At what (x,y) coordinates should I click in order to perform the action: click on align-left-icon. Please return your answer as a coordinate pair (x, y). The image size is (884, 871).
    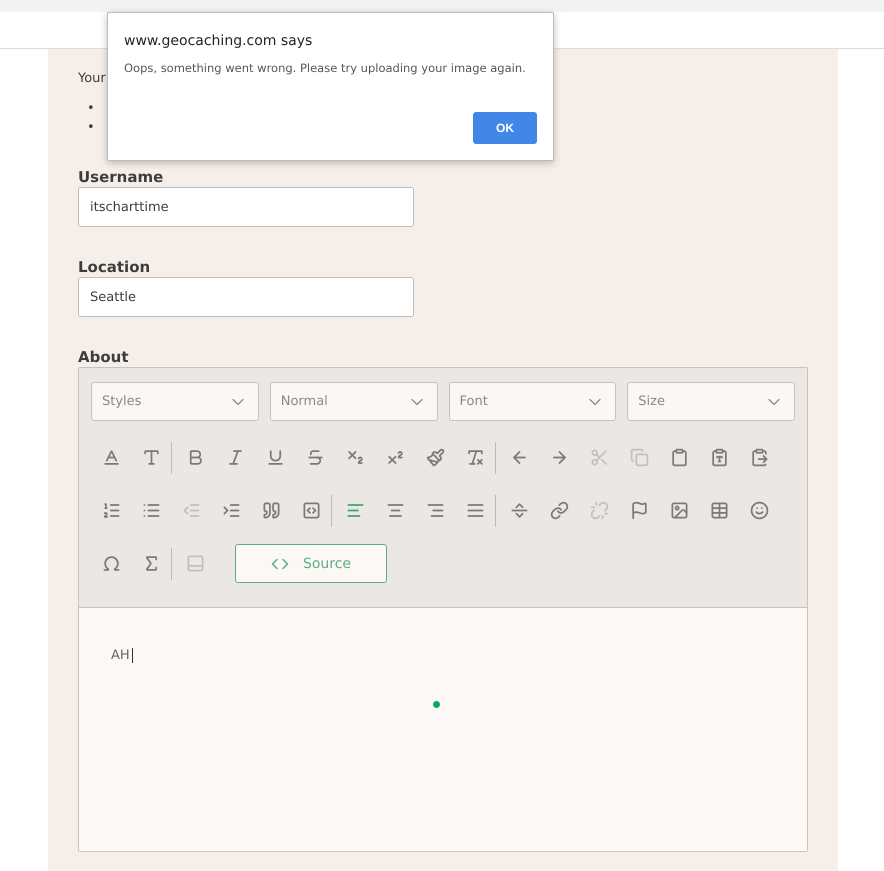
    Looking at the image, I should click on (355, 510).